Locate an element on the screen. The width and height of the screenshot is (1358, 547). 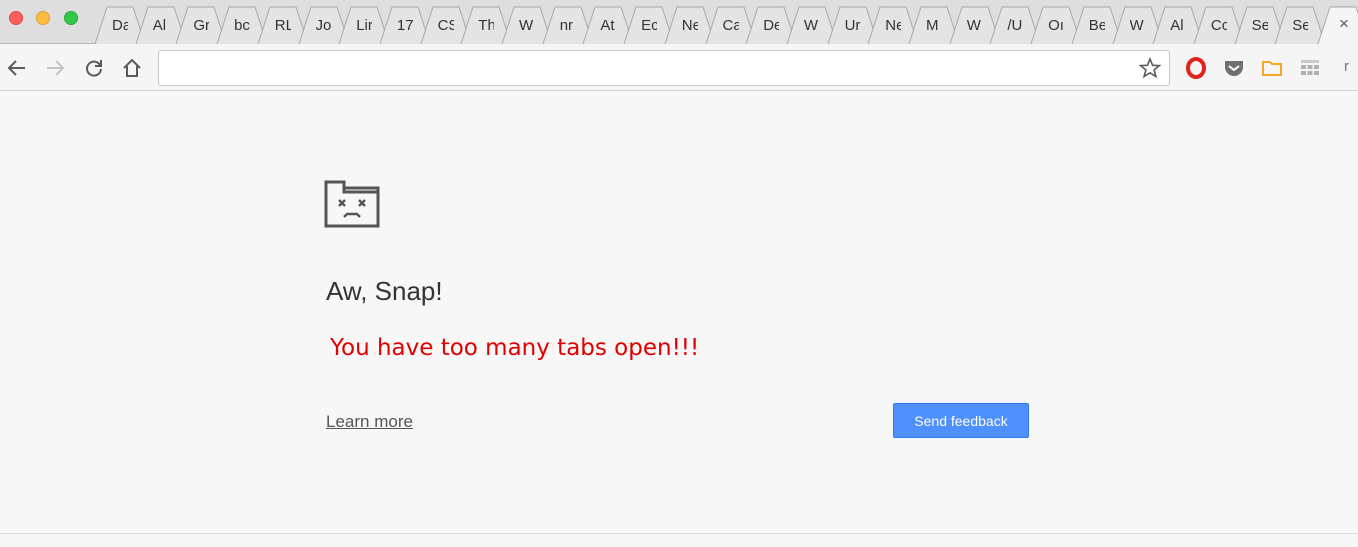
tab-label: At is located at coordinates (607, 25).